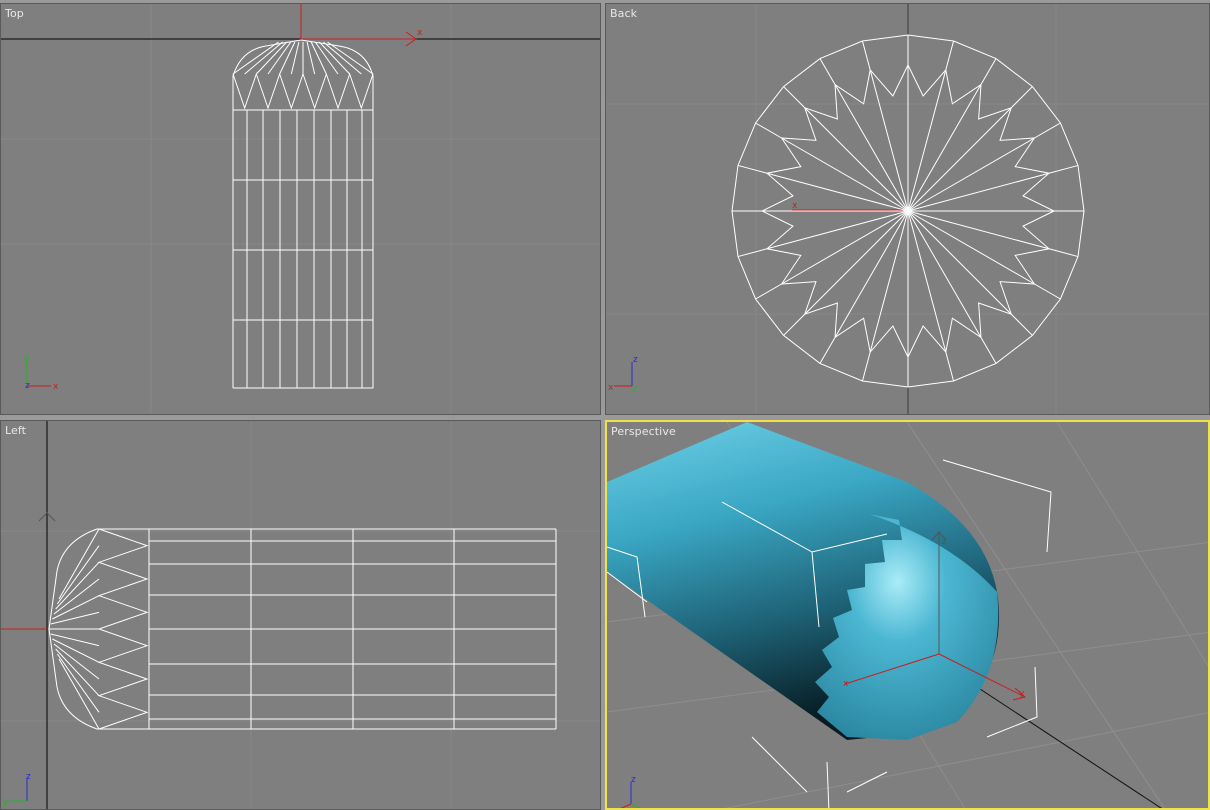  Describe the element at coordinates (944, 542) in the screenshot. I see `axis-z-label: z` at that location.